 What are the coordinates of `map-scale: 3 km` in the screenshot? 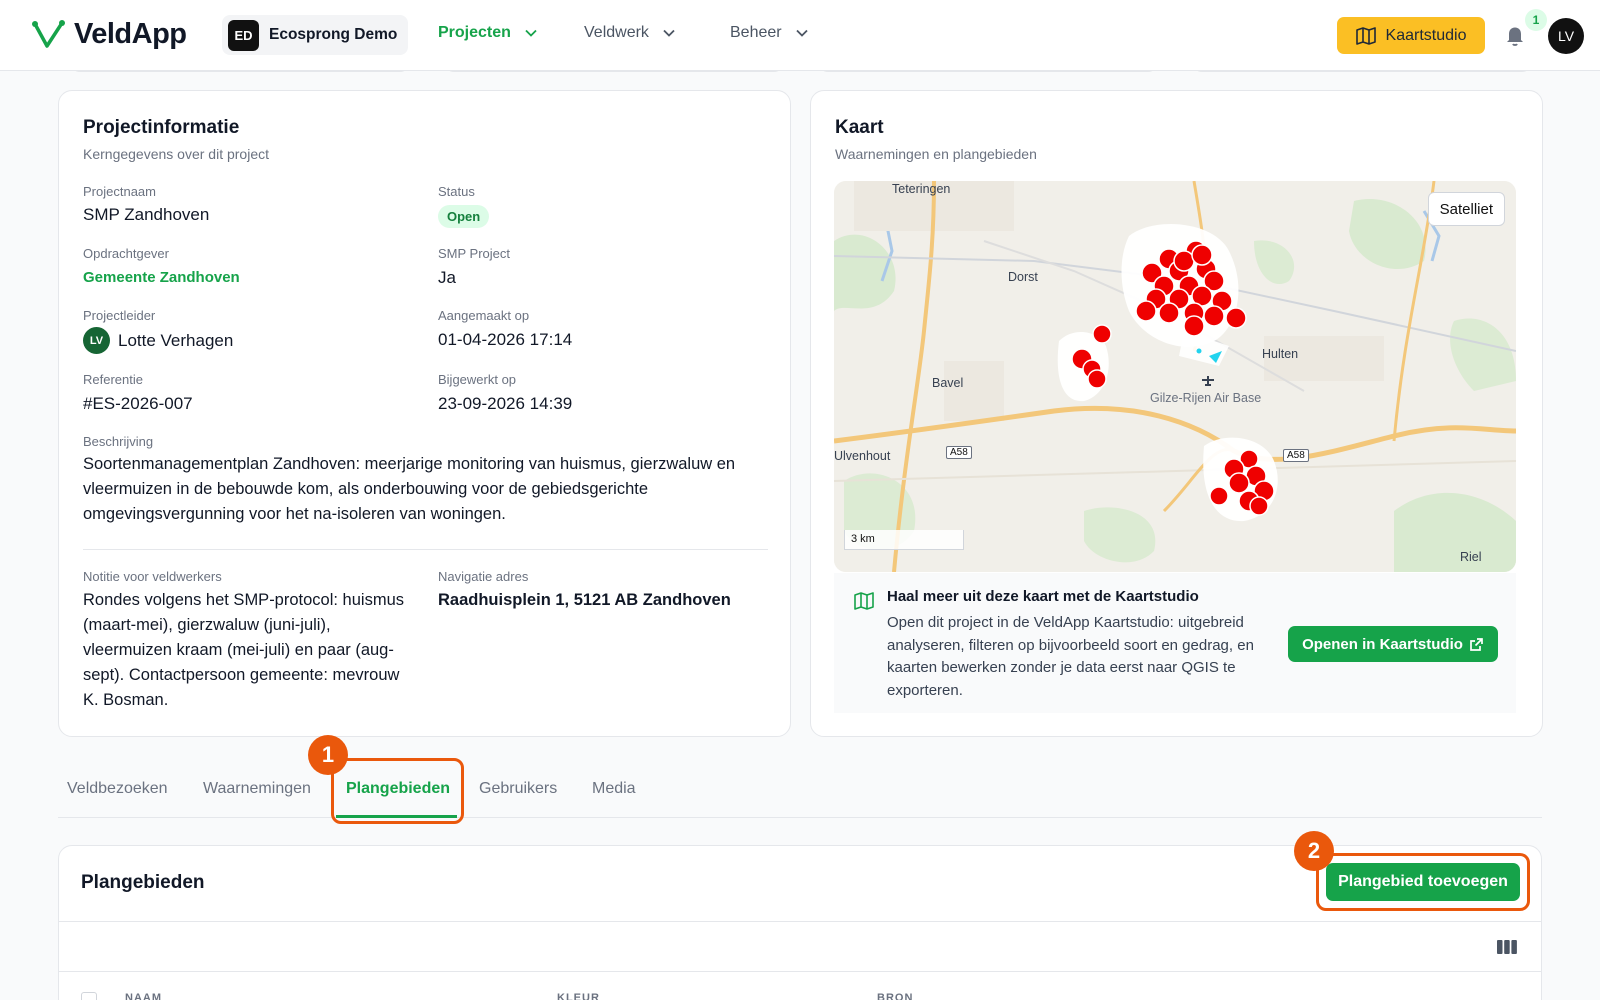 It's located at (904, 540).